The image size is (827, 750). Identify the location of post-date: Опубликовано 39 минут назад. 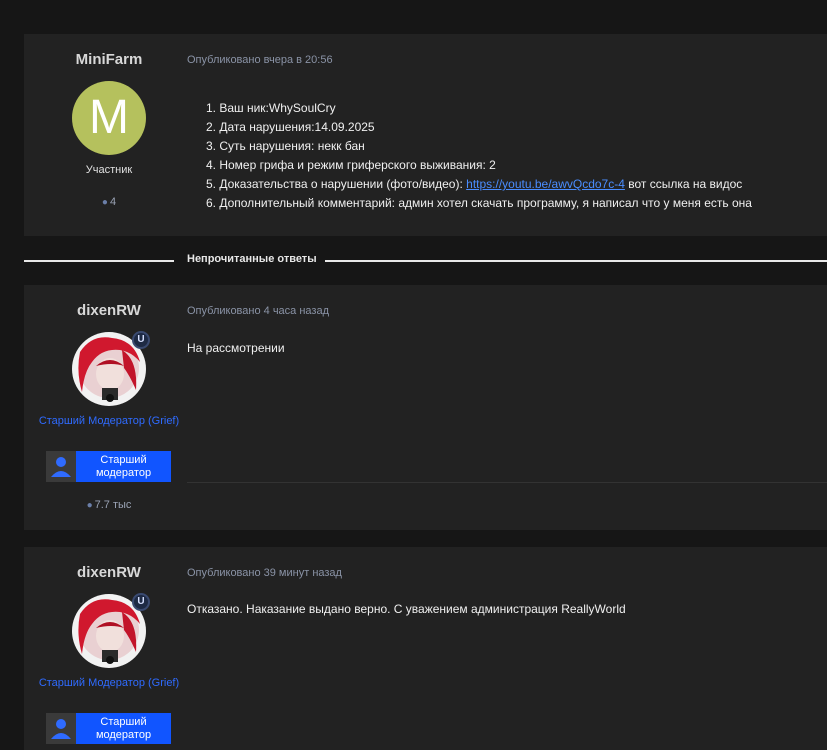
(264, 573).